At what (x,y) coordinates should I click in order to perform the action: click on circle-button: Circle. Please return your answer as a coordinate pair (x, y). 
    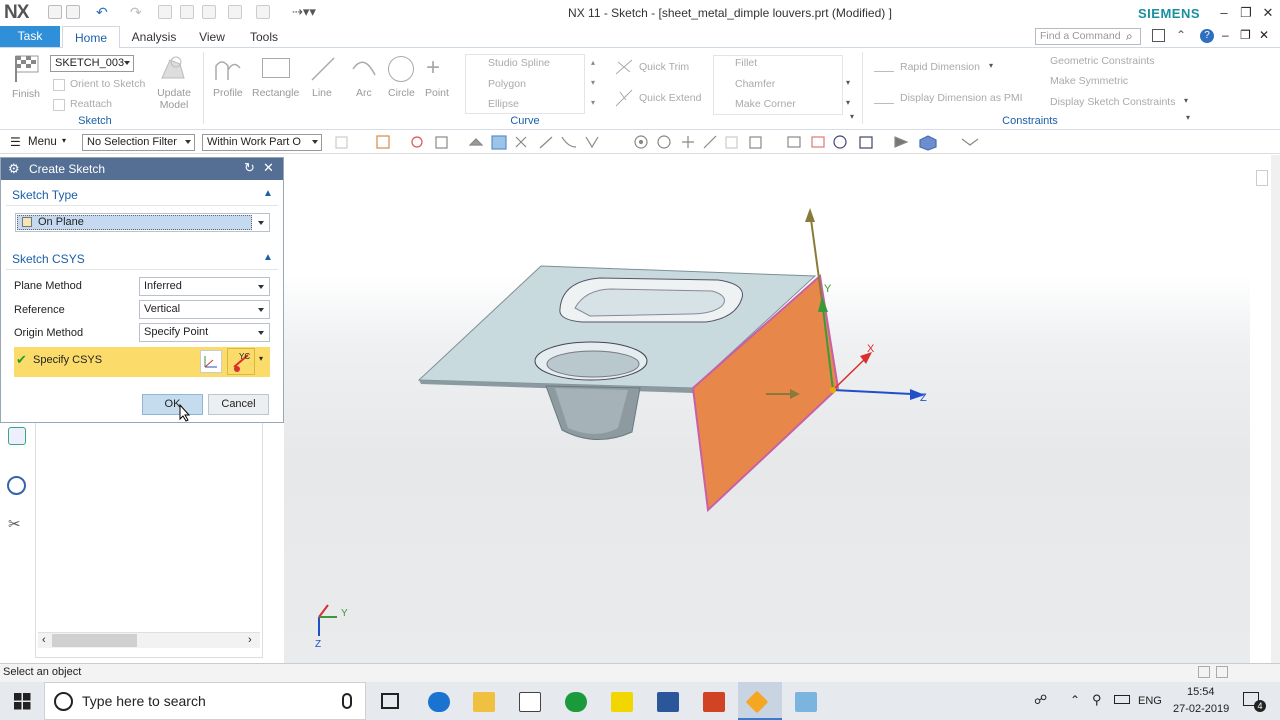
    Looking at the image, I should click on (401, 93).